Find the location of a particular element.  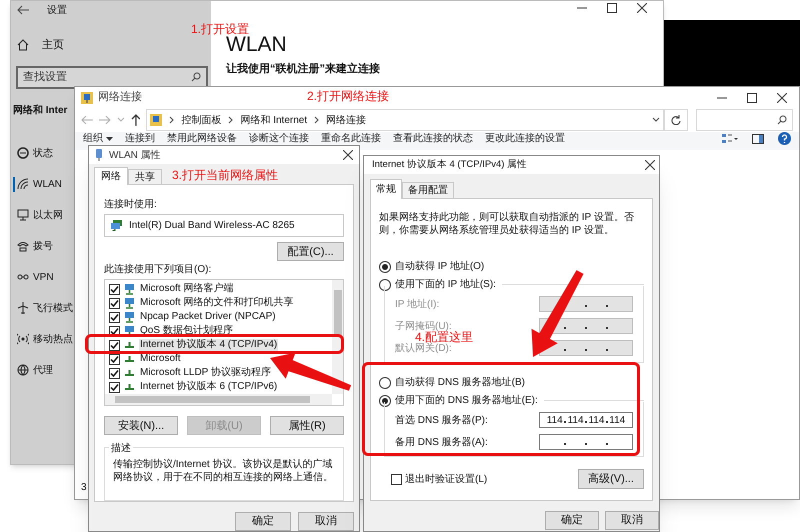

search-field is located at coordinates (745, 120).